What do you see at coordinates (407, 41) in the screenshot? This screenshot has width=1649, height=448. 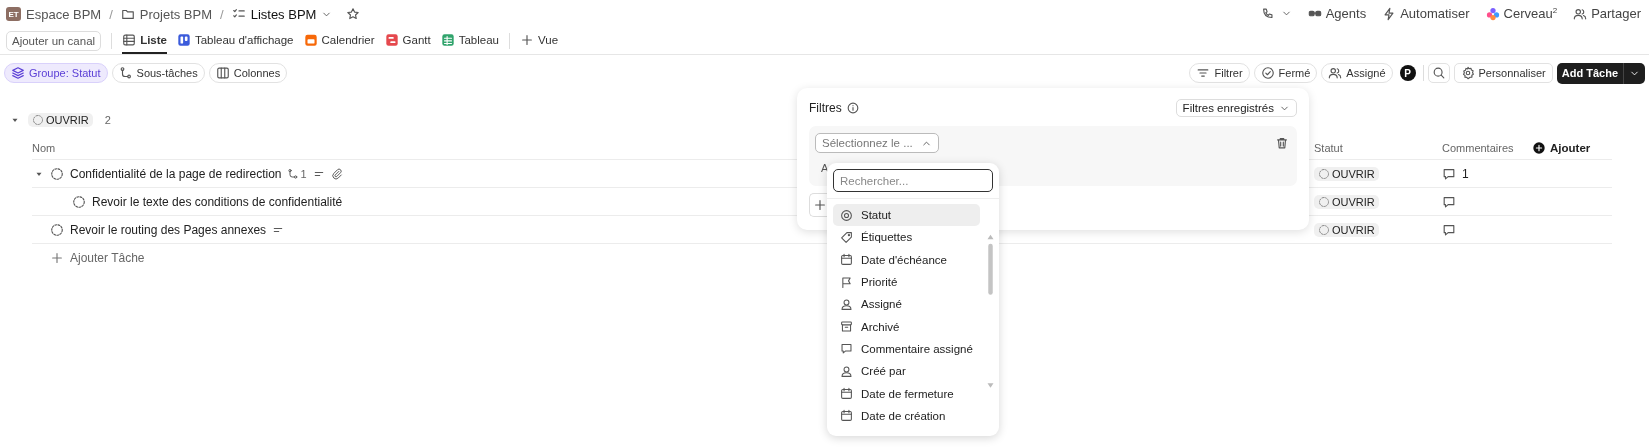 I see `view-tab: Gantt` at bounding box center [407, 41].